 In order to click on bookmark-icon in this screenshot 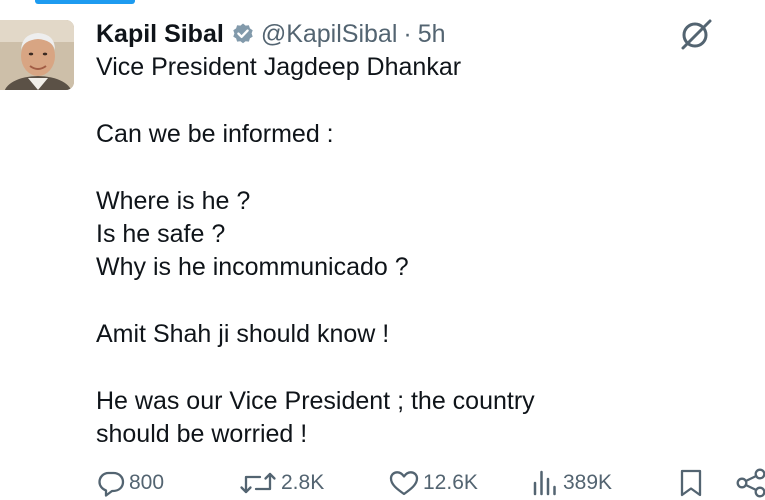, I will do `click(691, 483)`.